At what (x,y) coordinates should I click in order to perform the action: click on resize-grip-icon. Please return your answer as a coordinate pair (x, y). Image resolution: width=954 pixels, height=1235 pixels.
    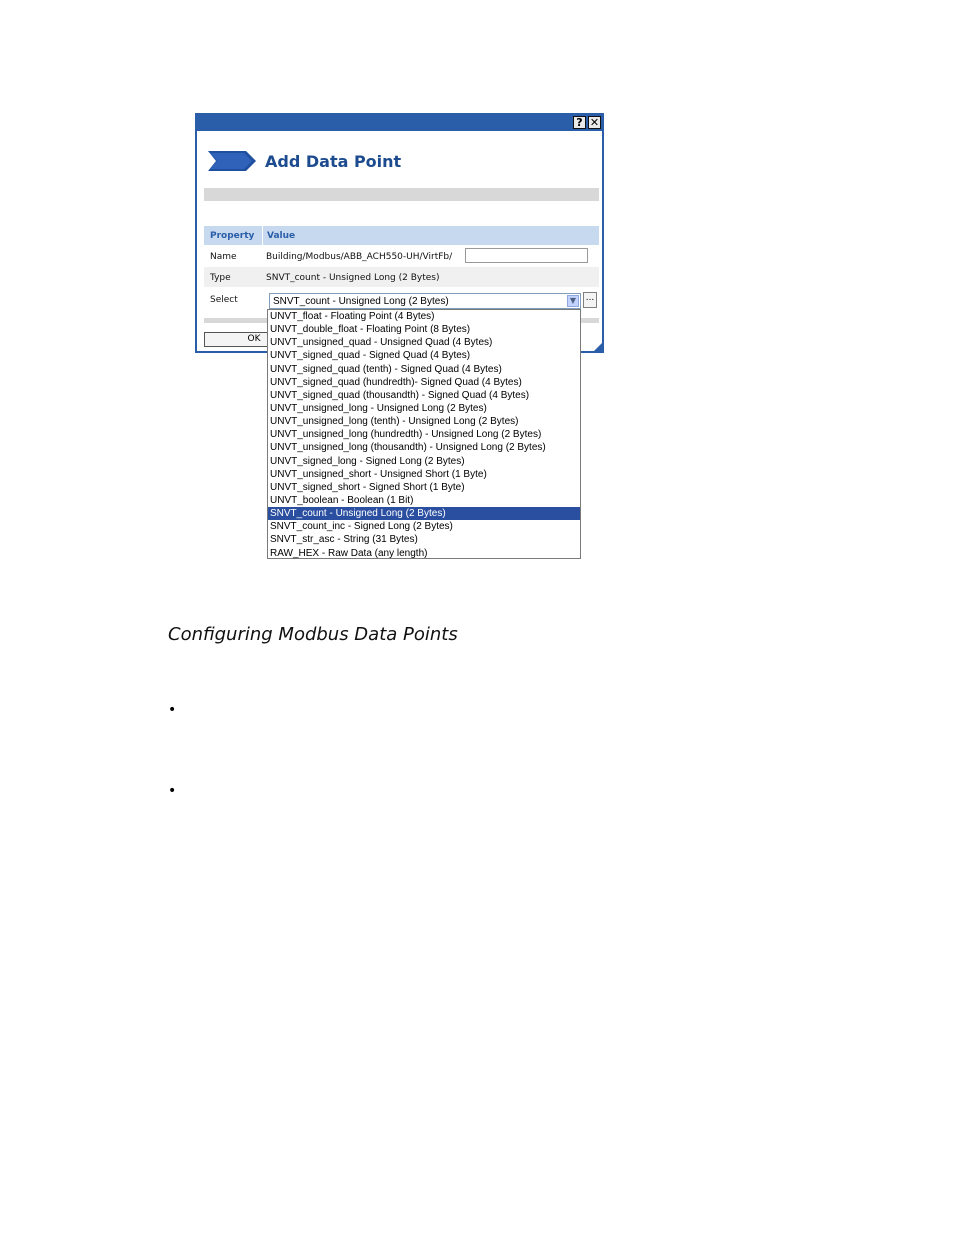
    Looking at the image, I should click on (598, 347).